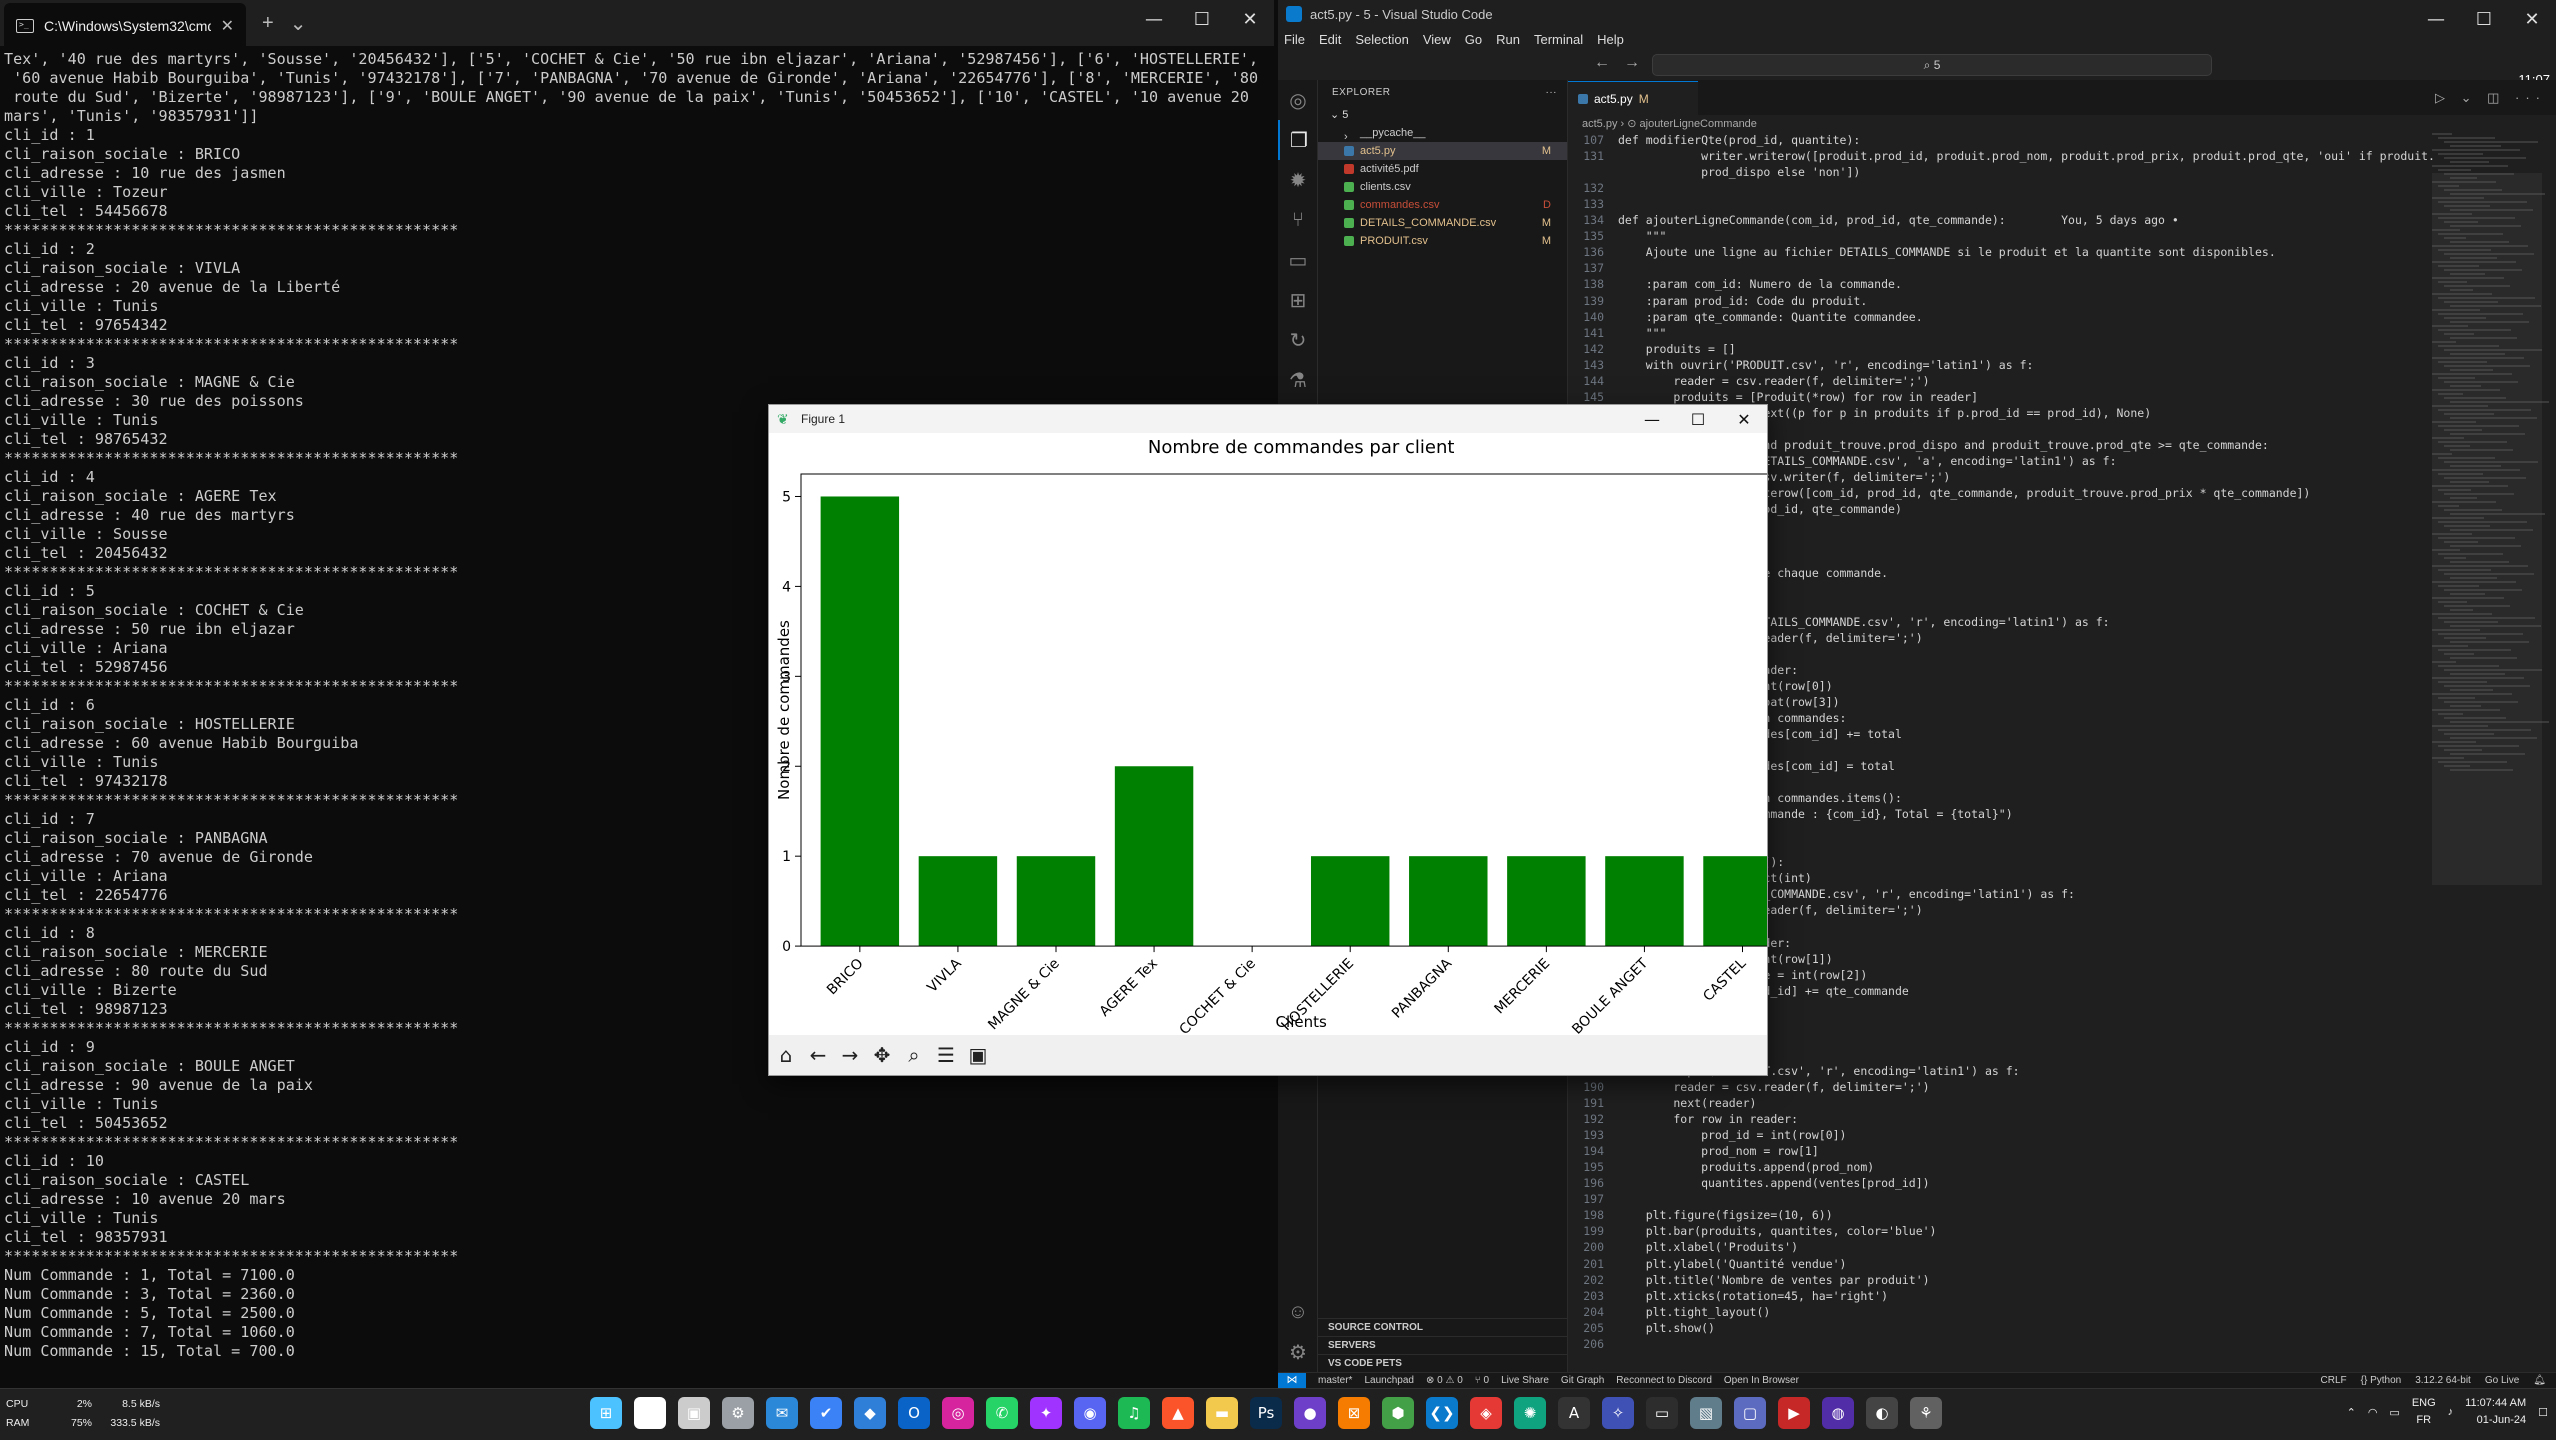  What do you see at coordinates (818, 1055) in the screenshot?
I see `back-icon: ←` at bounding box center [818, 1055].